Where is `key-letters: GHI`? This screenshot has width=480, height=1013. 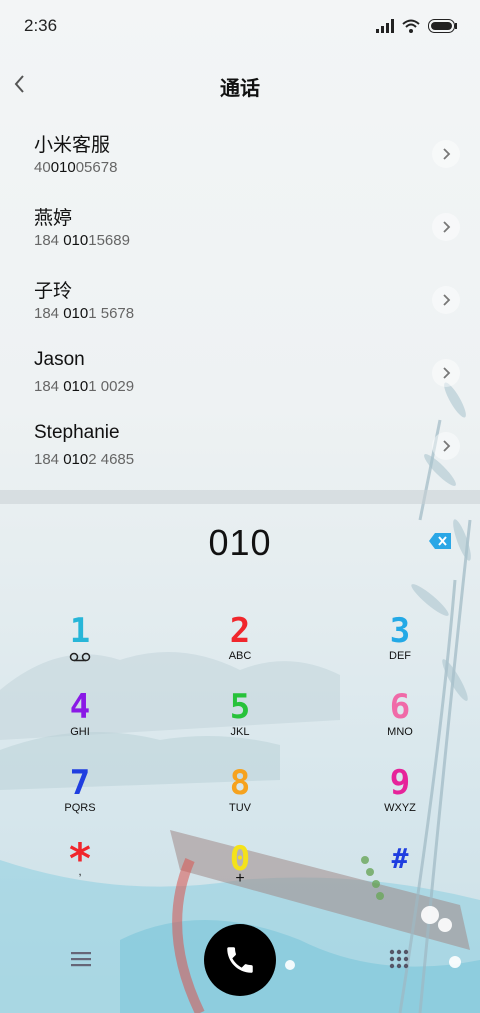
key-letters: GHI is located at coordinates (80, 732).